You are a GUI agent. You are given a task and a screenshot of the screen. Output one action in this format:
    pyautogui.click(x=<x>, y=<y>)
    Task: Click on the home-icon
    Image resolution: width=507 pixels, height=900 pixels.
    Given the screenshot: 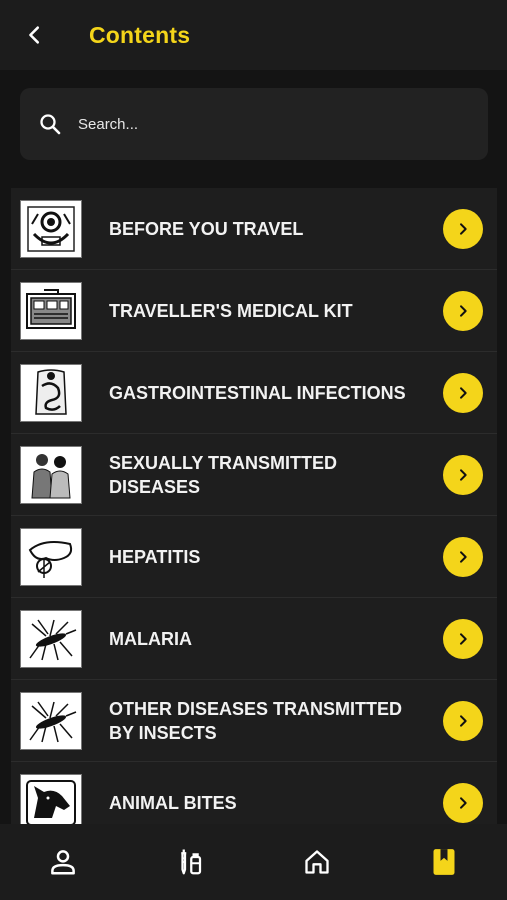 What is the action you would take?
    pyautogui.click(x=317, y=862)
    